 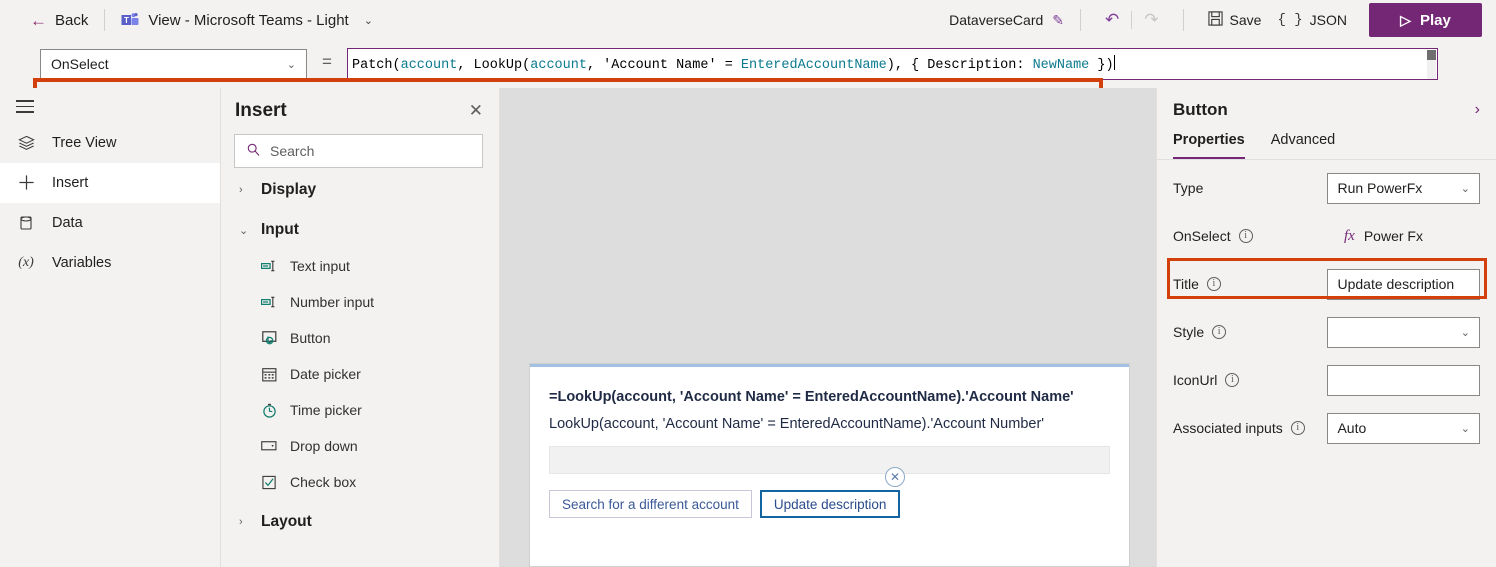 I want to click on property-selector-dropdown: OnSelect ⌄, so click(x=173, y=64).